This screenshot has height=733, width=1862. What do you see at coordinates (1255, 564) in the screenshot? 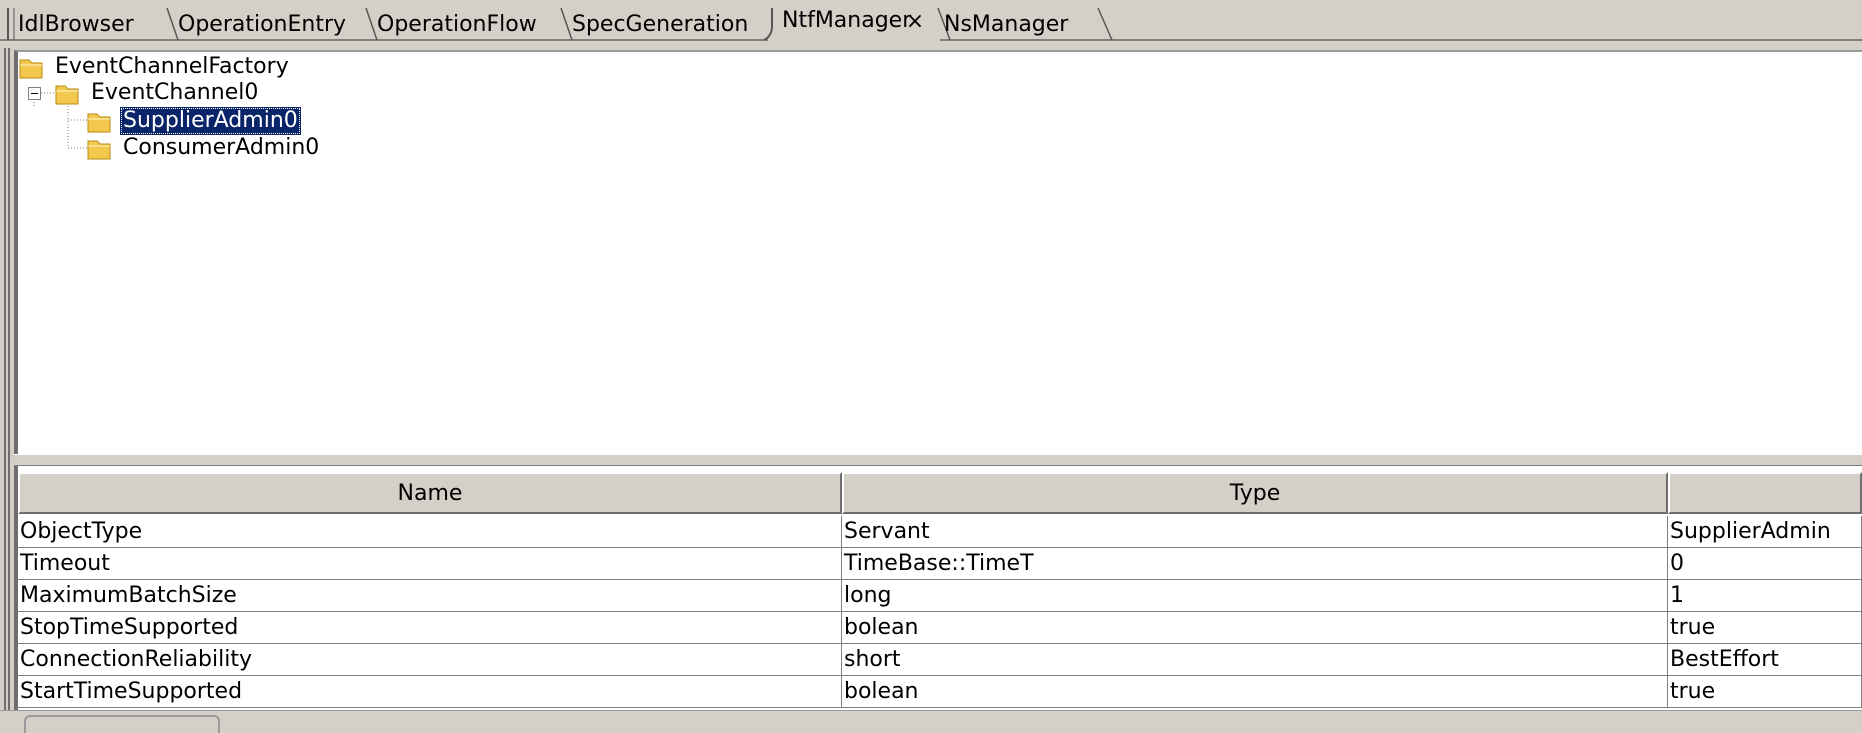
I see `cell-type: TimeBase::TimeT` at bounding box center [1255, 564].